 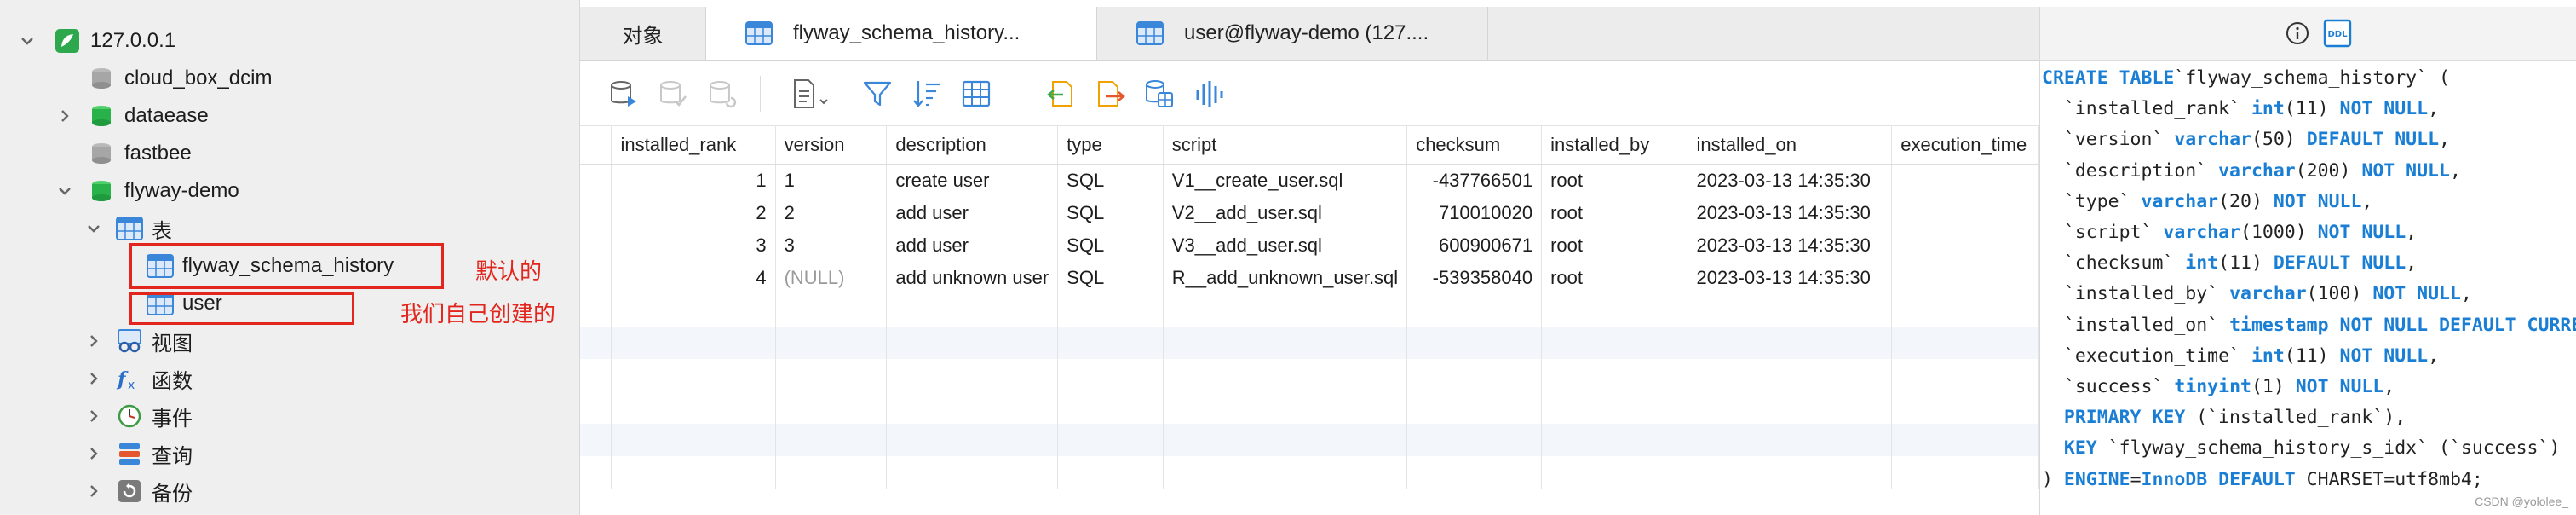 What do you see at coordinates (832, 145) in the screenshot?
I see `column-header: version` at bounding box center [832, 145].